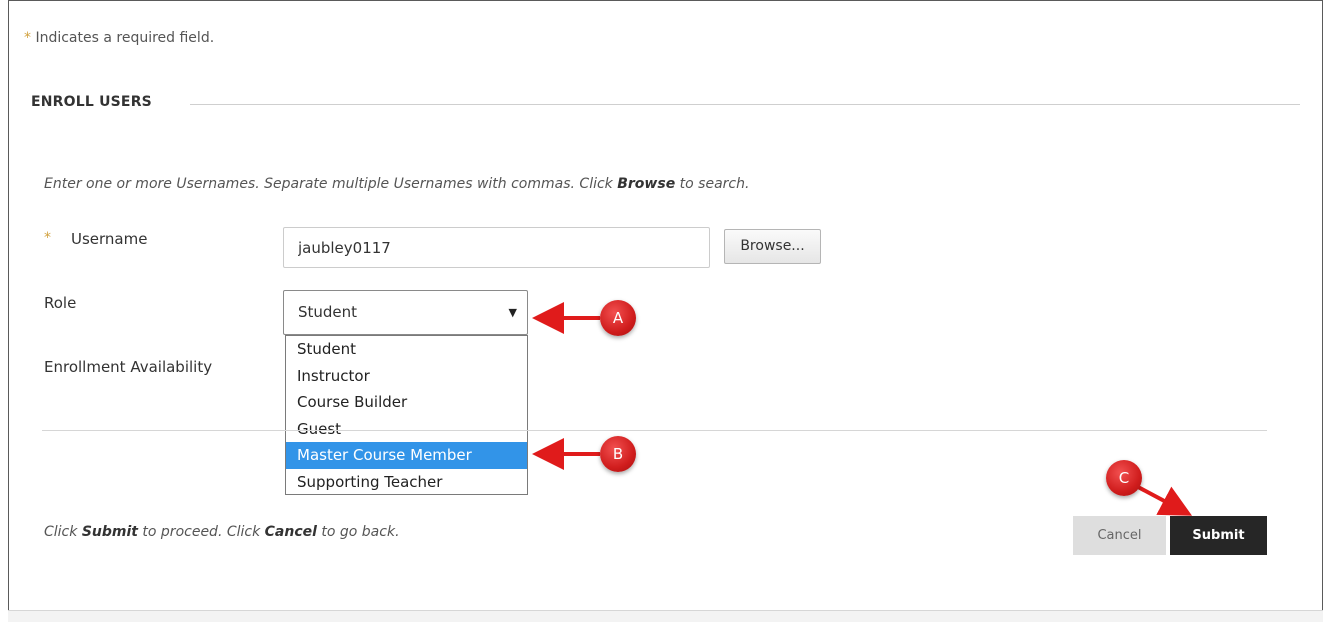  I want to click on instructions-browse-word: Browse, so click(646, 184).